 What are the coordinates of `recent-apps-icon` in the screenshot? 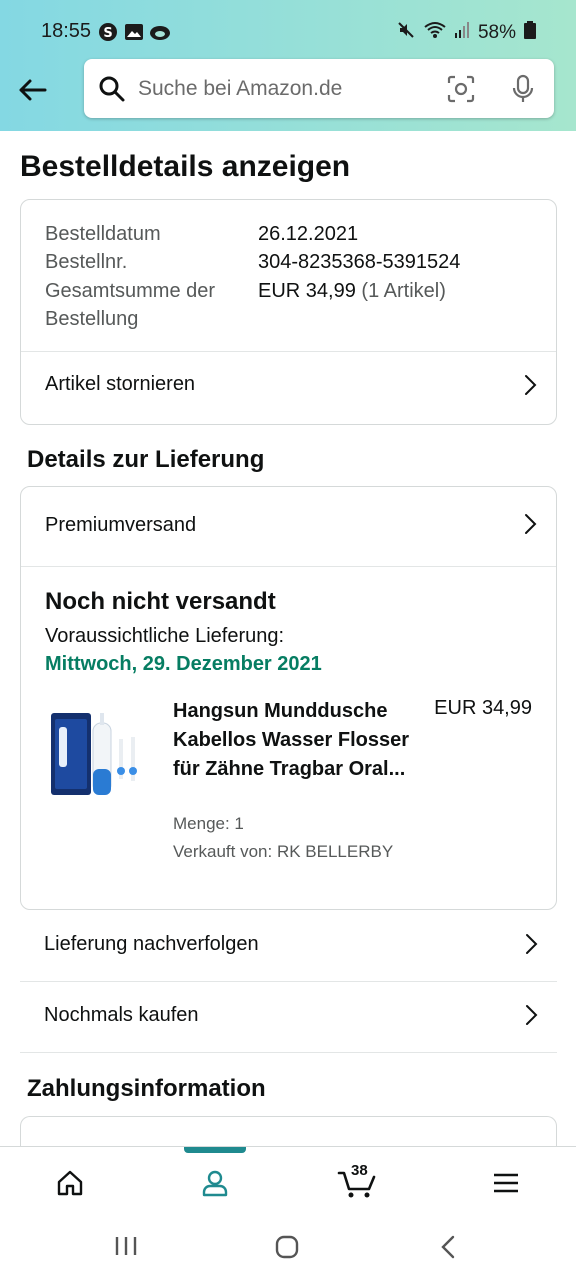 It's located at (126, 1248).